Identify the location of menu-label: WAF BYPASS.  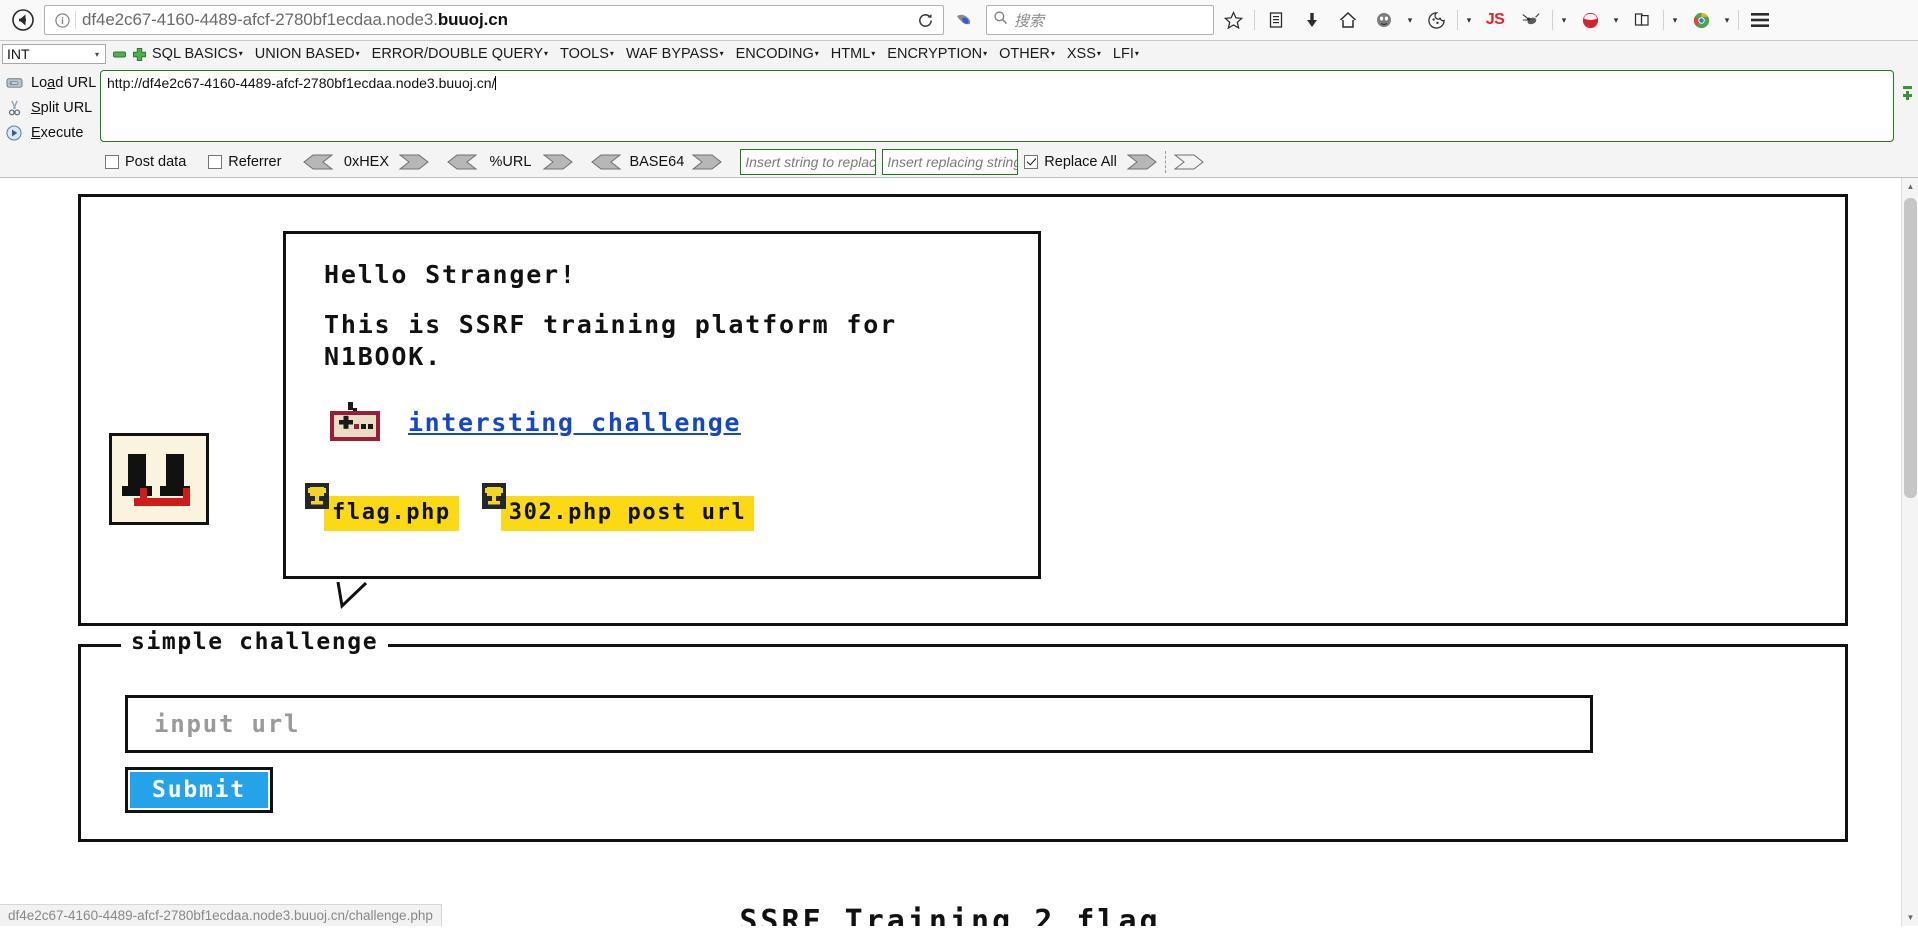
(672, 54).